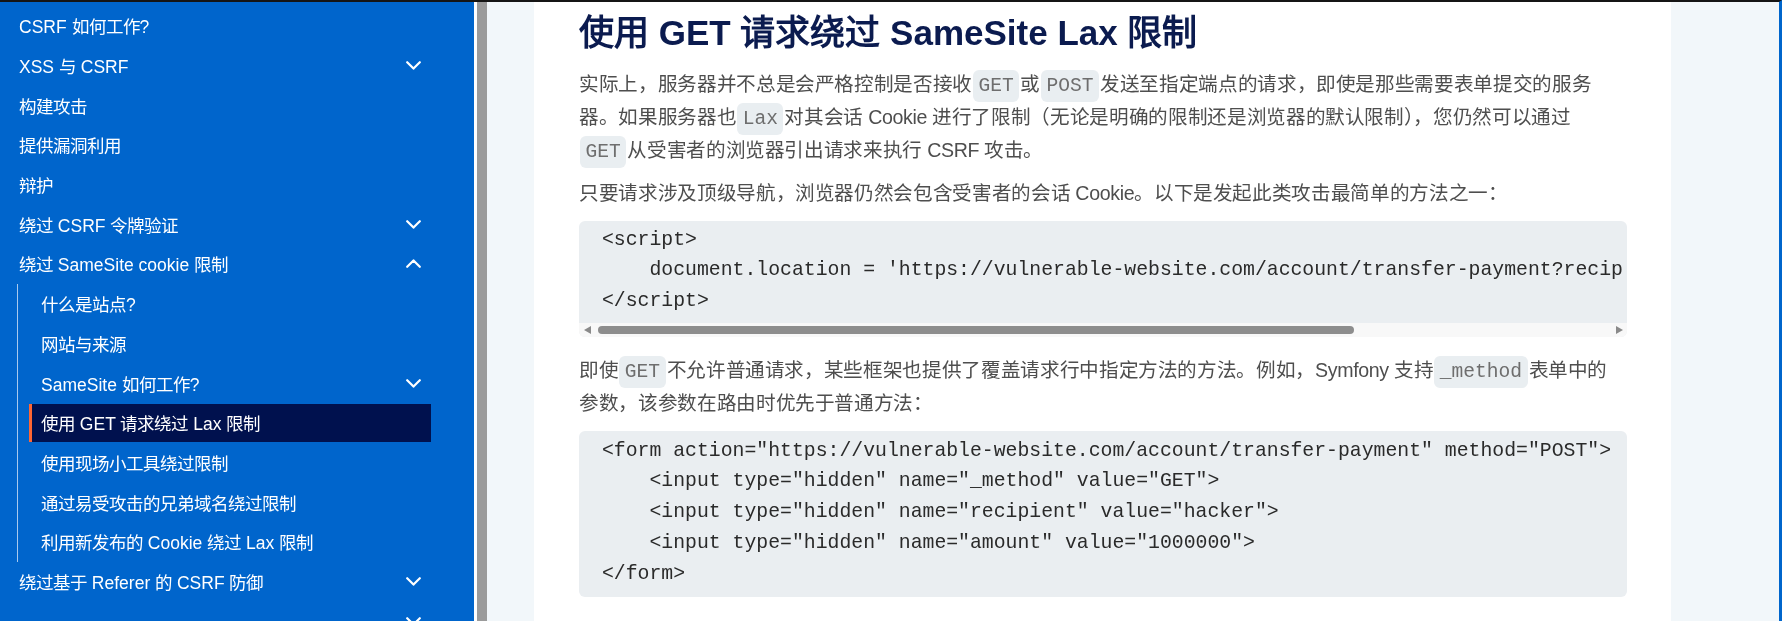 The width and height of the screenshot is (1782, 621). What do you see at coordinates (218, 581) in the screenshot?
I see `sidebar-item: 绕过基于 Referer 的 CSRF 防御` at bounding box center [218, 581].